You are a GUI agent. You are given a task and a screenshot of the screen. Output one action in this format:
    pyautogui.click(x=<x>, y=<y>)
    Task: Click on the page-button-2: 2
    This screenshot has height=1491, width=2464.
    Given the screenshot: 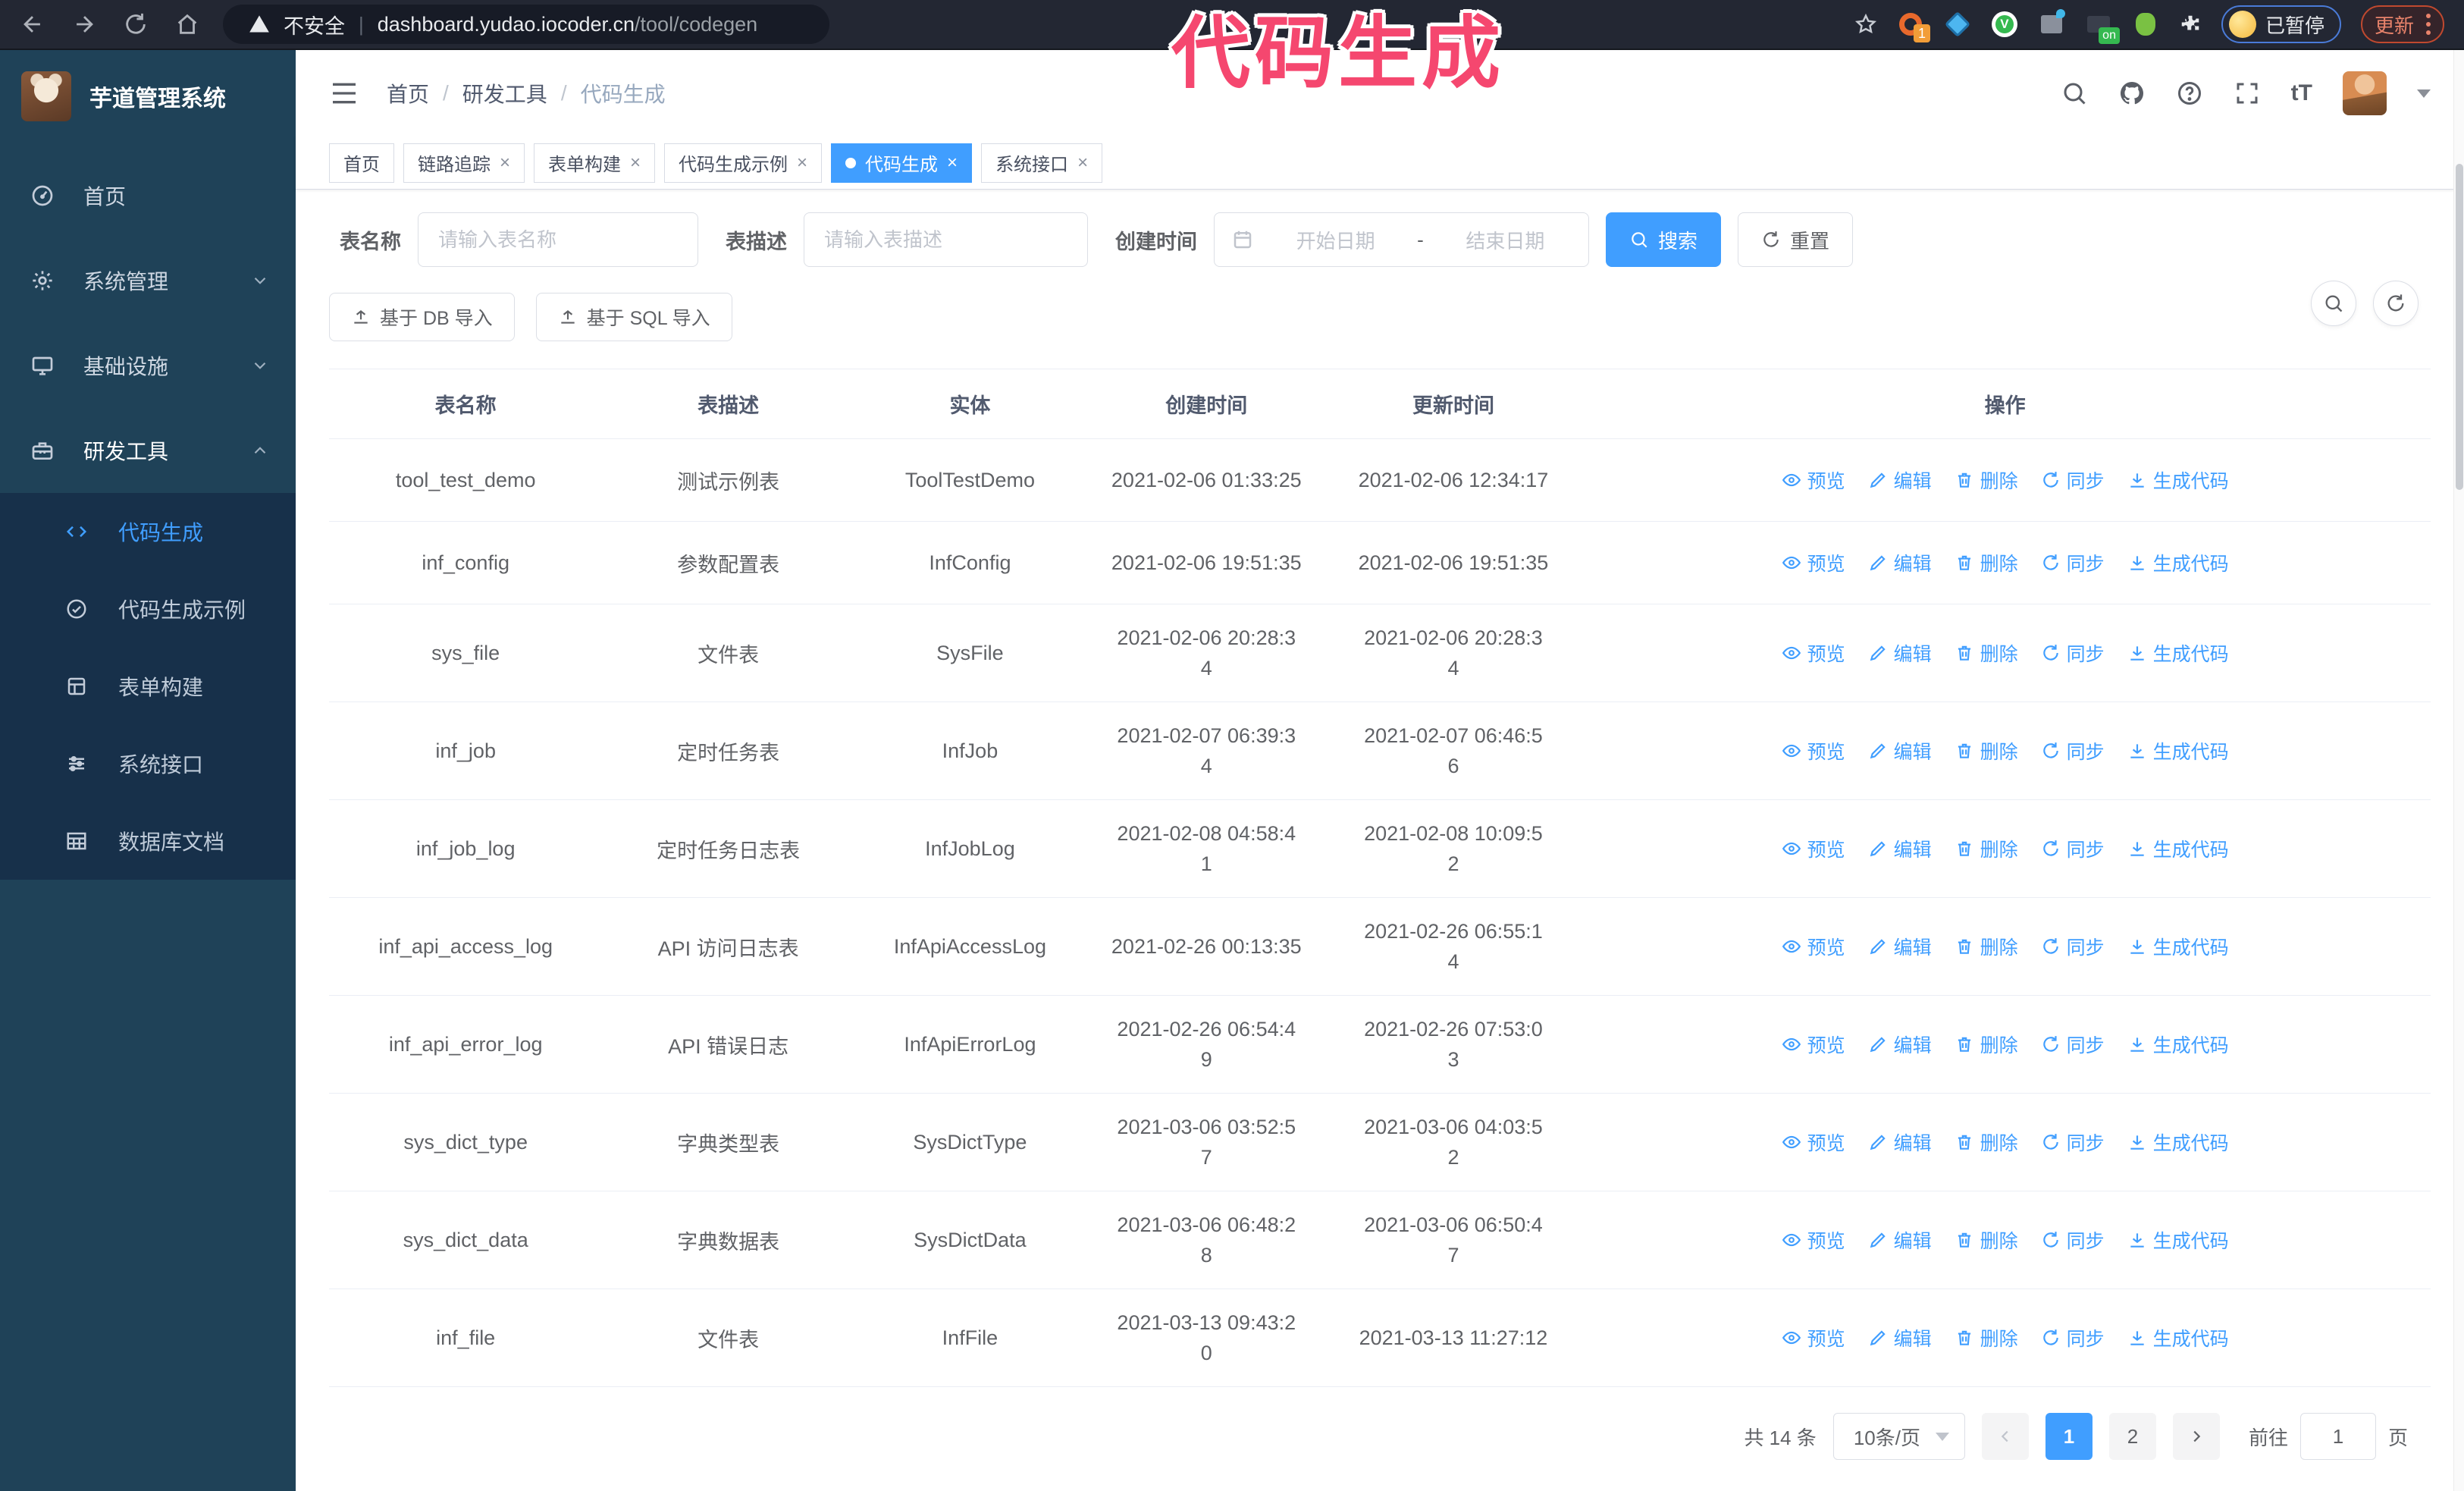 What is the action you would take?
    pyautogui.click(x=2132, y=1436)
    